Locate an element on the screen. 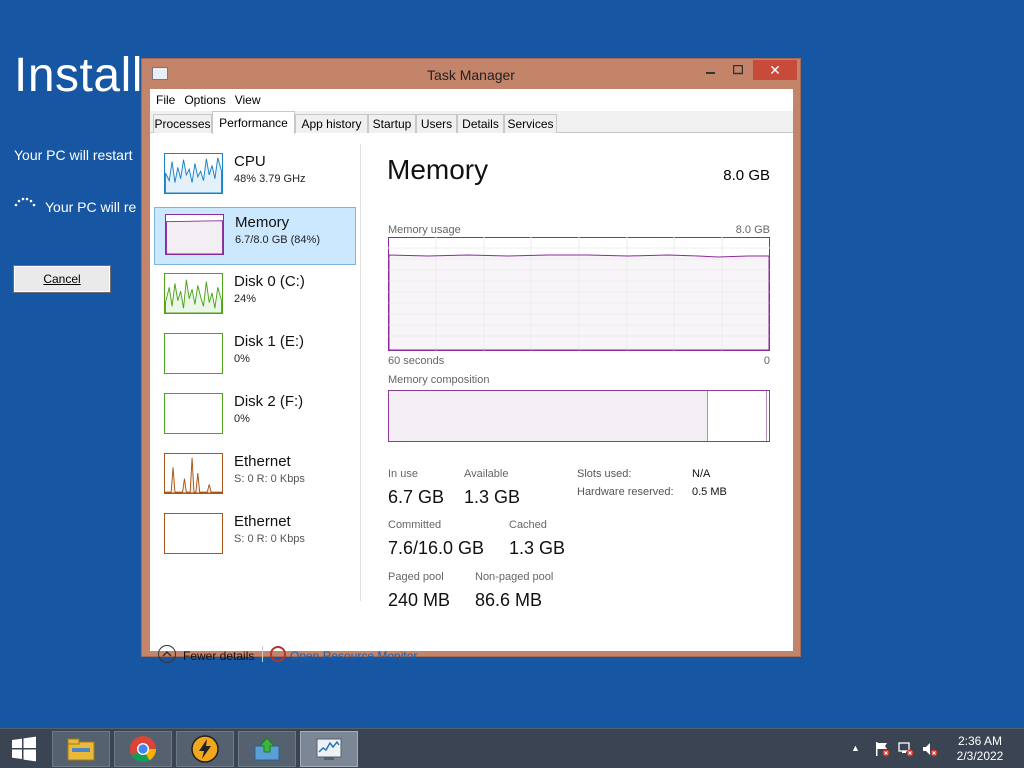  chrome-icon is located at coordinates (143, 749).